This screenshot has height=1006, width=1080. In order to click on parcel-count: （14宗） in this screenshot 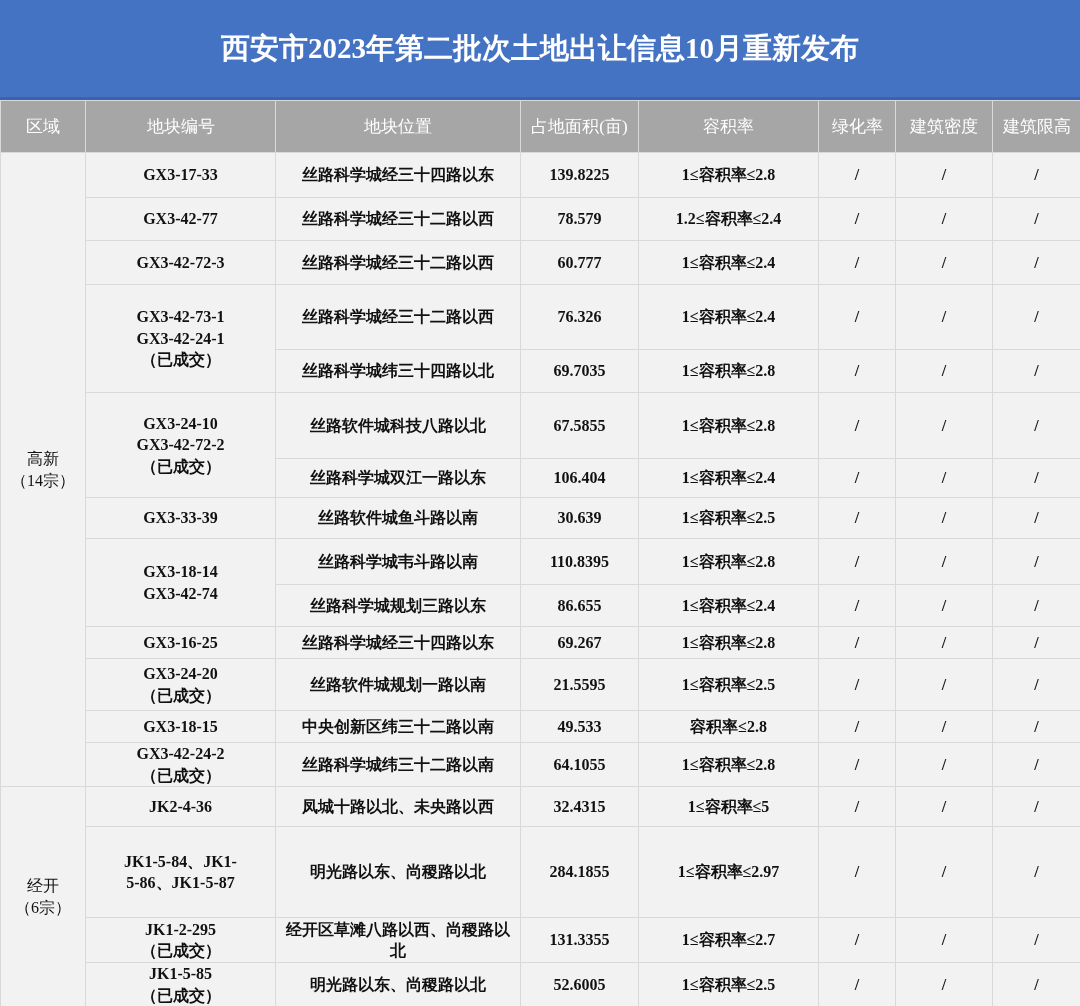, I will do `click(43, 480)`.